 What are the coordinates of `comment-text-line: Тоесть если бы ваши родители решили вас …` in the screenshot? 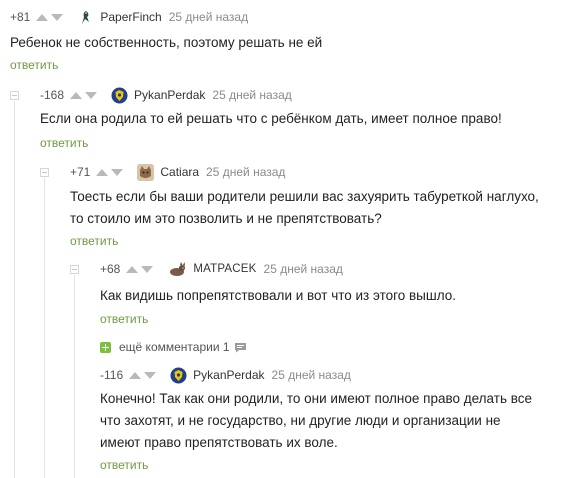 It's located at (304, 196).